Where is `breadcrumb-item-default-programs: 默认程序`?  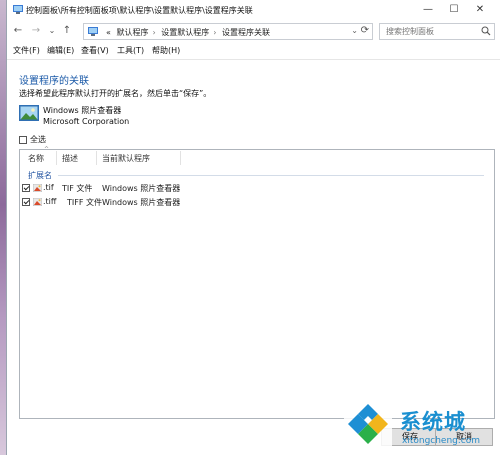
breadcrumb-item-default-programs: 默认程序 is located at coordinates (132, 32).